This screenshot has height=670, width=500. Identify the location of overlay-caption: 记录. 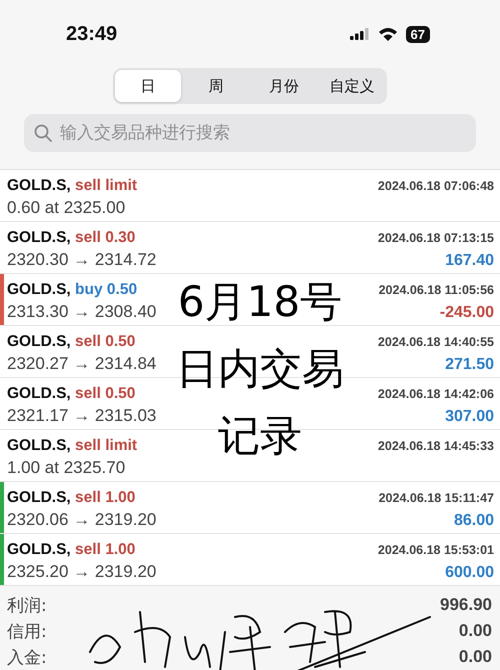
(260, 436).